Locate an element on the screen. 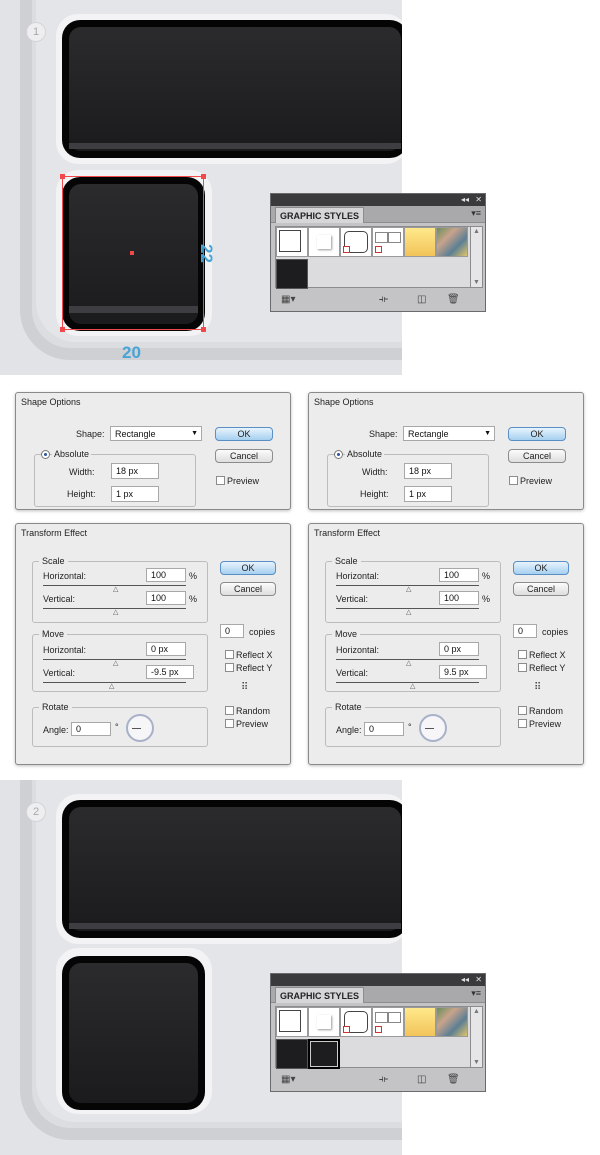 This screenshot has width=600, height=1155. move-vertical-field: 9.5 px is located at coordinates (463, 672).